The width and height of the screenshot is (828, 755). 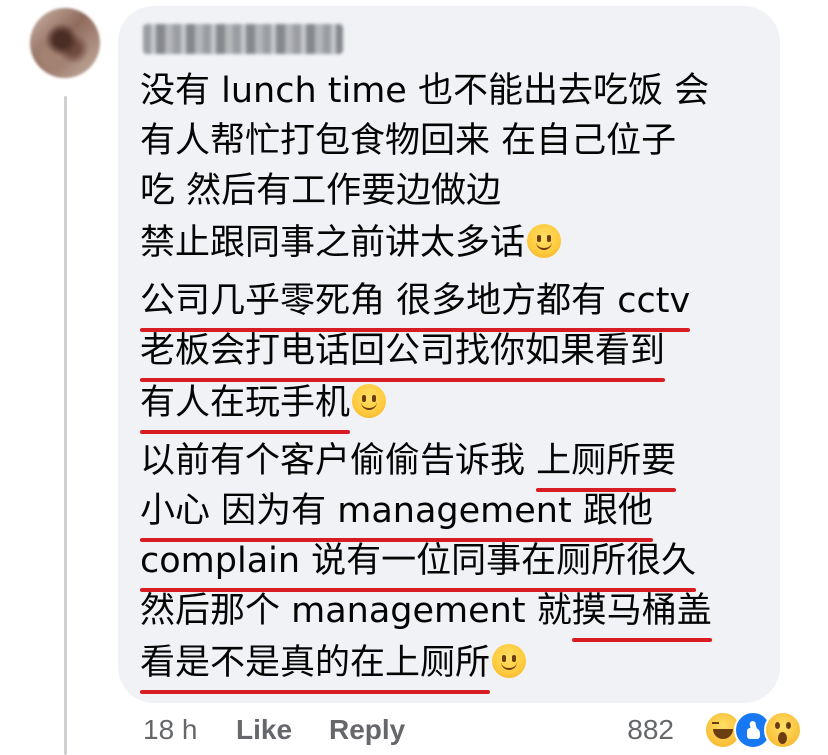 What do you see at coordinates (338, 461) in the screenshot?
I see `comment-text: 以前有个客户偷偷告诉我` at bounding box center [338, 461].